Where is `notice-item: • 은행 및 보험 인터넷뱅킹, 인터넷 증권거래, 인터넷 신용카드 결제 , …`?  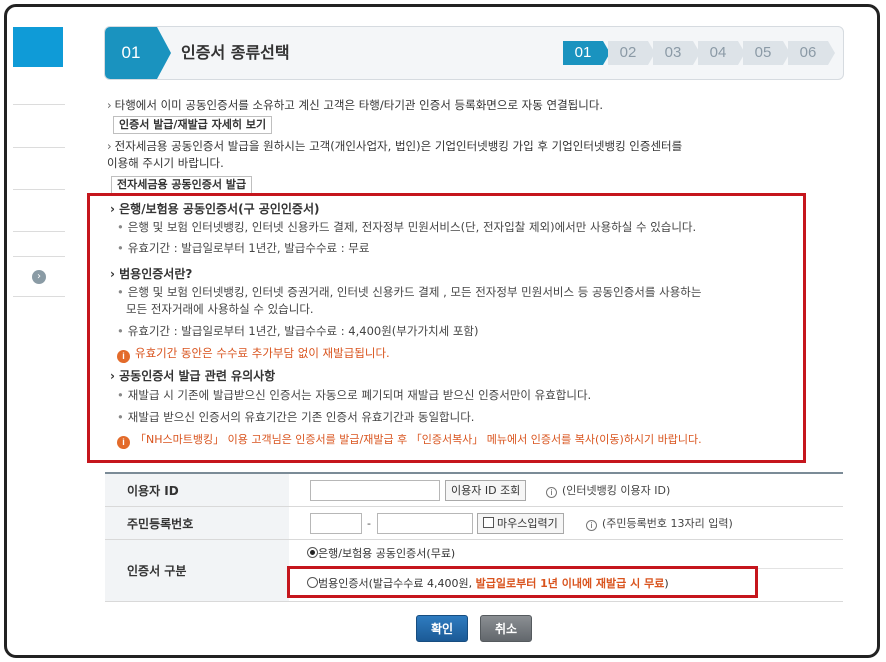 notice-item: • 은행 및 보험 인터넷뱅킹, 인터넷 증권거래, 인터넷 신용카드 결제 , … is located at coordinates (409, 300).